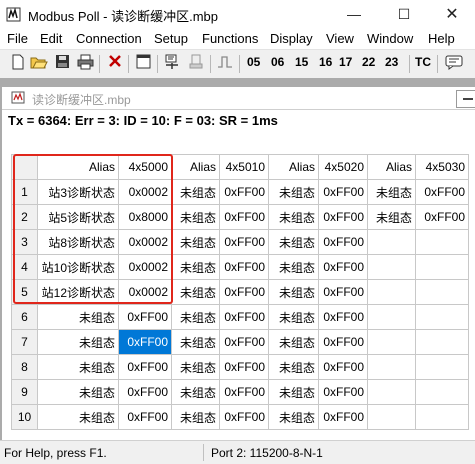 The image size is (475, 464). Describe the element at coordinates (325, 62) in the screenshot. I see `function-16-button: 16` at that location.